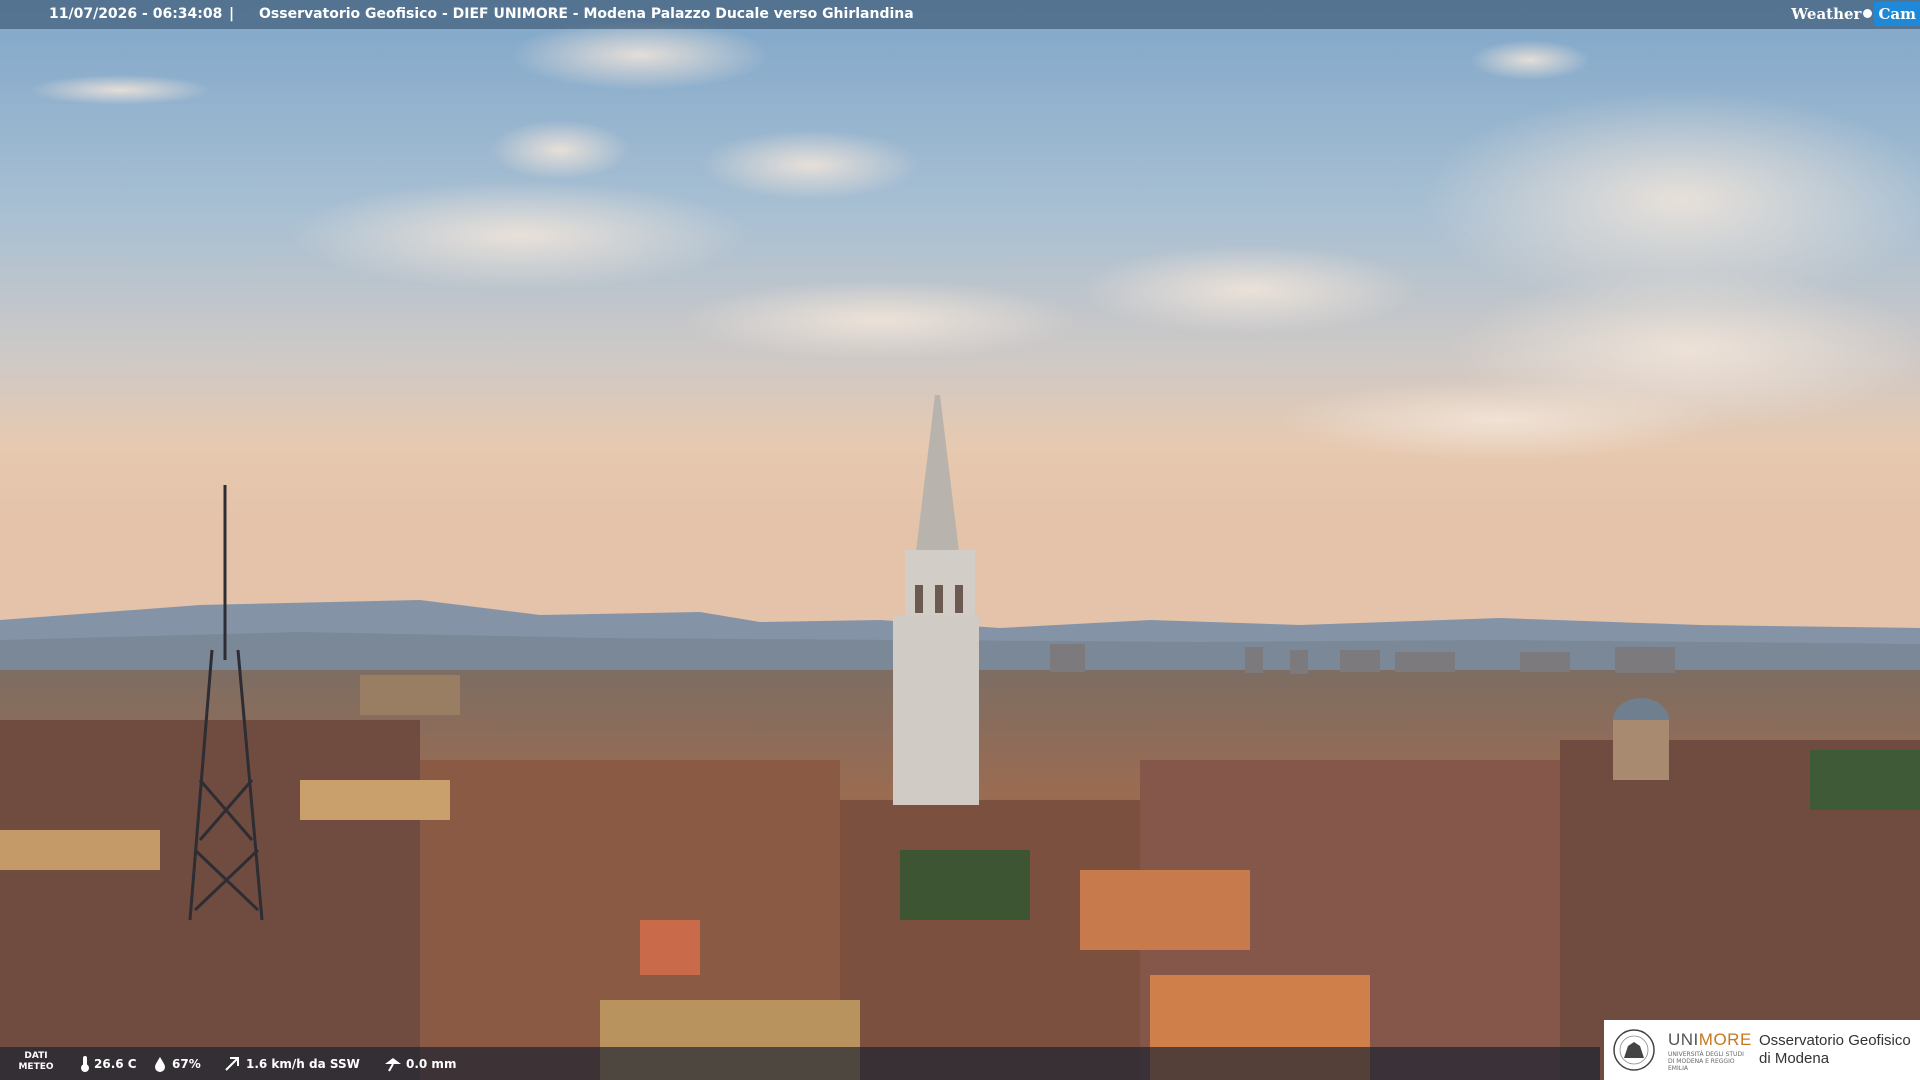 The height and width of the screenshot is (1080, 1920). Describe the element at coordinates (420, 1064) in the screenshot. I see `rain-reading: 0.0 mm` at that location.